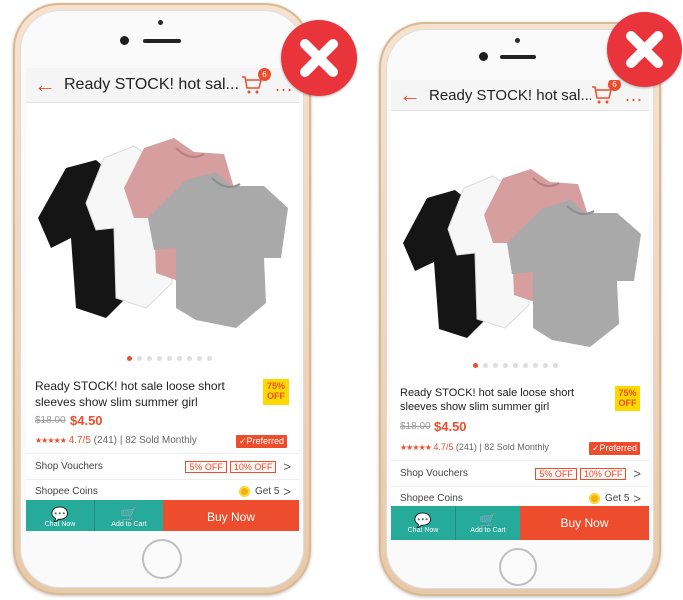  What do you see at coordinates (264, 74) in the screenshot?
I see `cart-count-badge: 6` at bounding box center [264, 74].